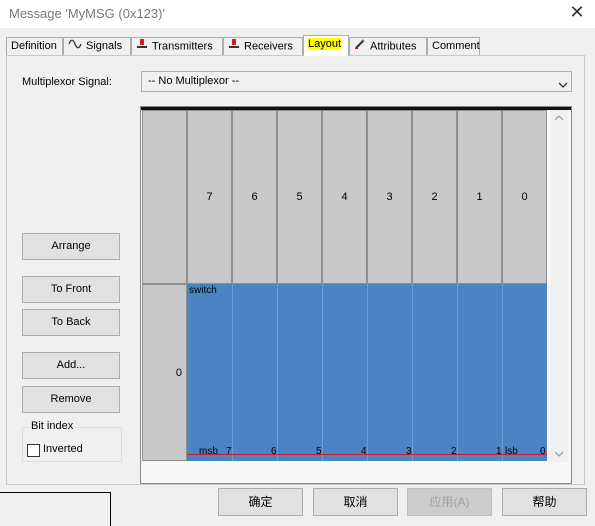 The image size is (595, 526). I want to click on dialog-footer: 确定 取消 应用(A) 帮助, so click(297, 505).